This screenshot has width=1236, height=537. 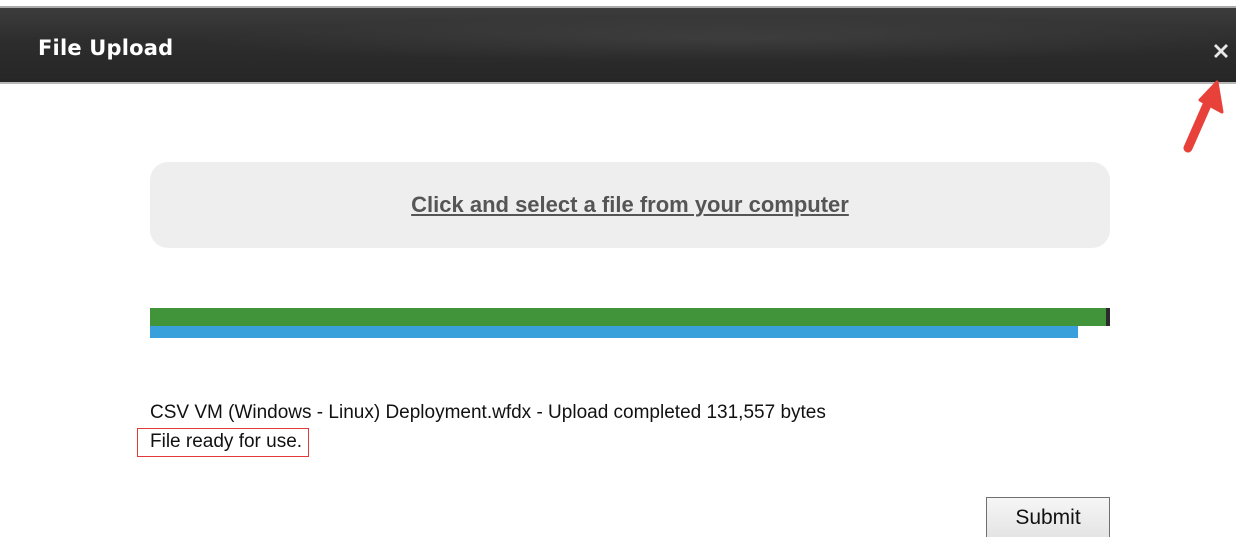 I want to click on upload-progress-bar, so click(x=630, y=317).